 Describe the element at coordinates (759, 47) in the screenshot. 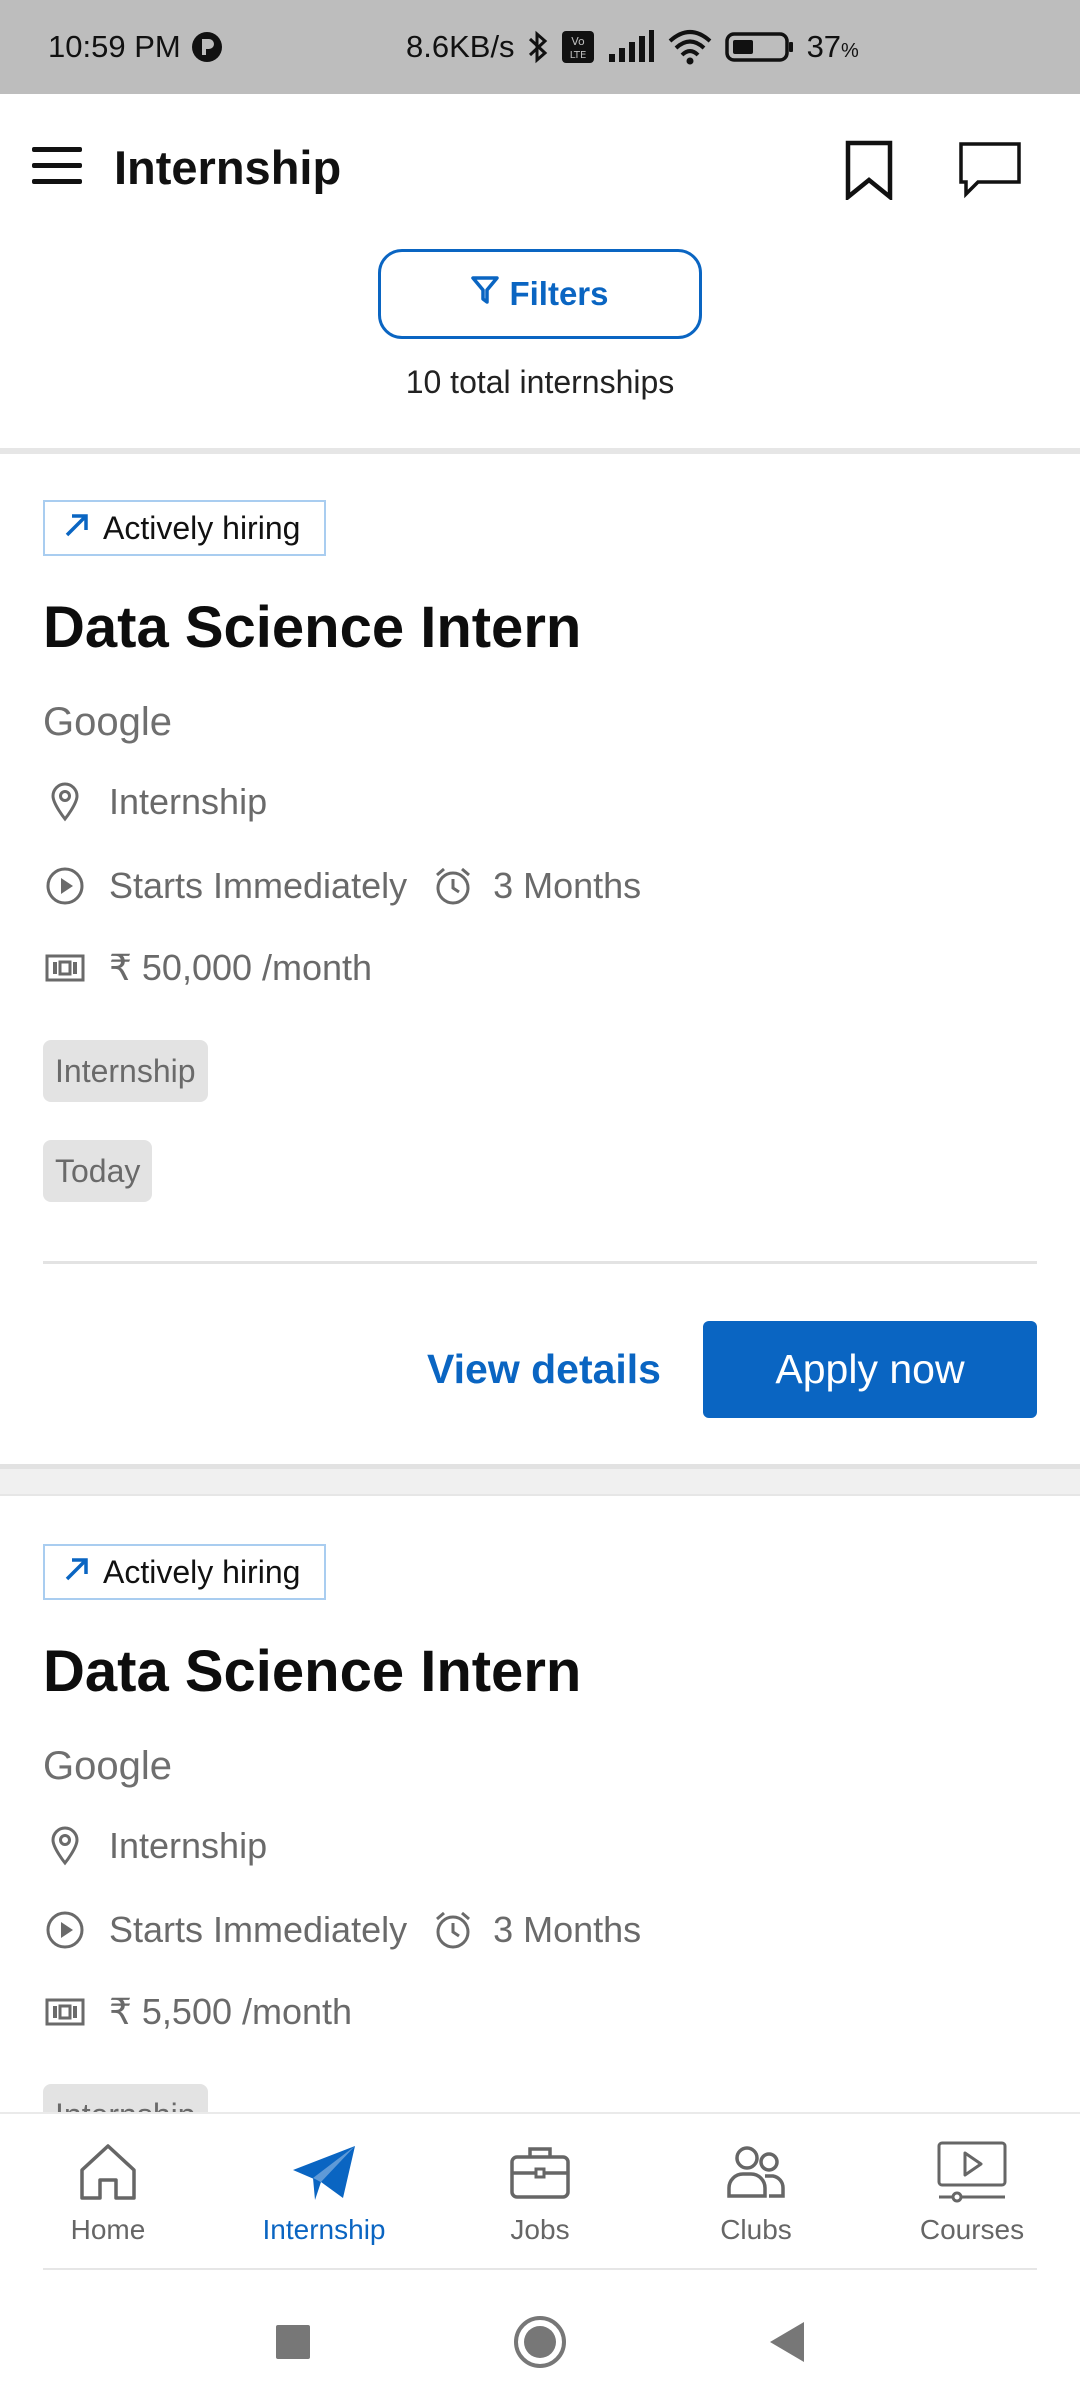

I see `battery-icon` at that location.